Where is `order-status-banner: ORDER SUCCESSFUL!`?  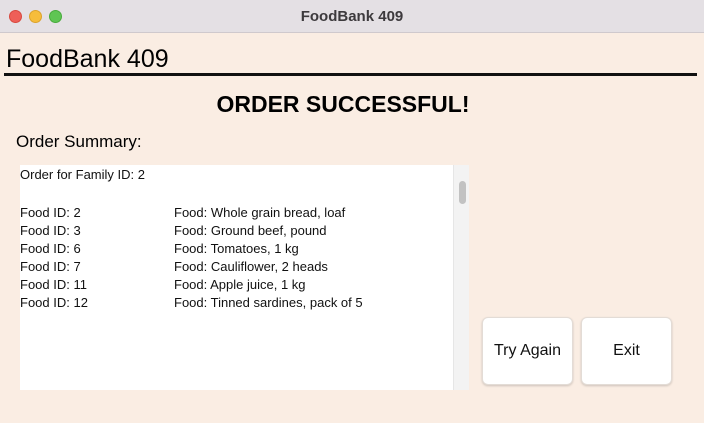
order-status-banner: ORDER SUCCESSFUL! is located at coordinates (343, 104).